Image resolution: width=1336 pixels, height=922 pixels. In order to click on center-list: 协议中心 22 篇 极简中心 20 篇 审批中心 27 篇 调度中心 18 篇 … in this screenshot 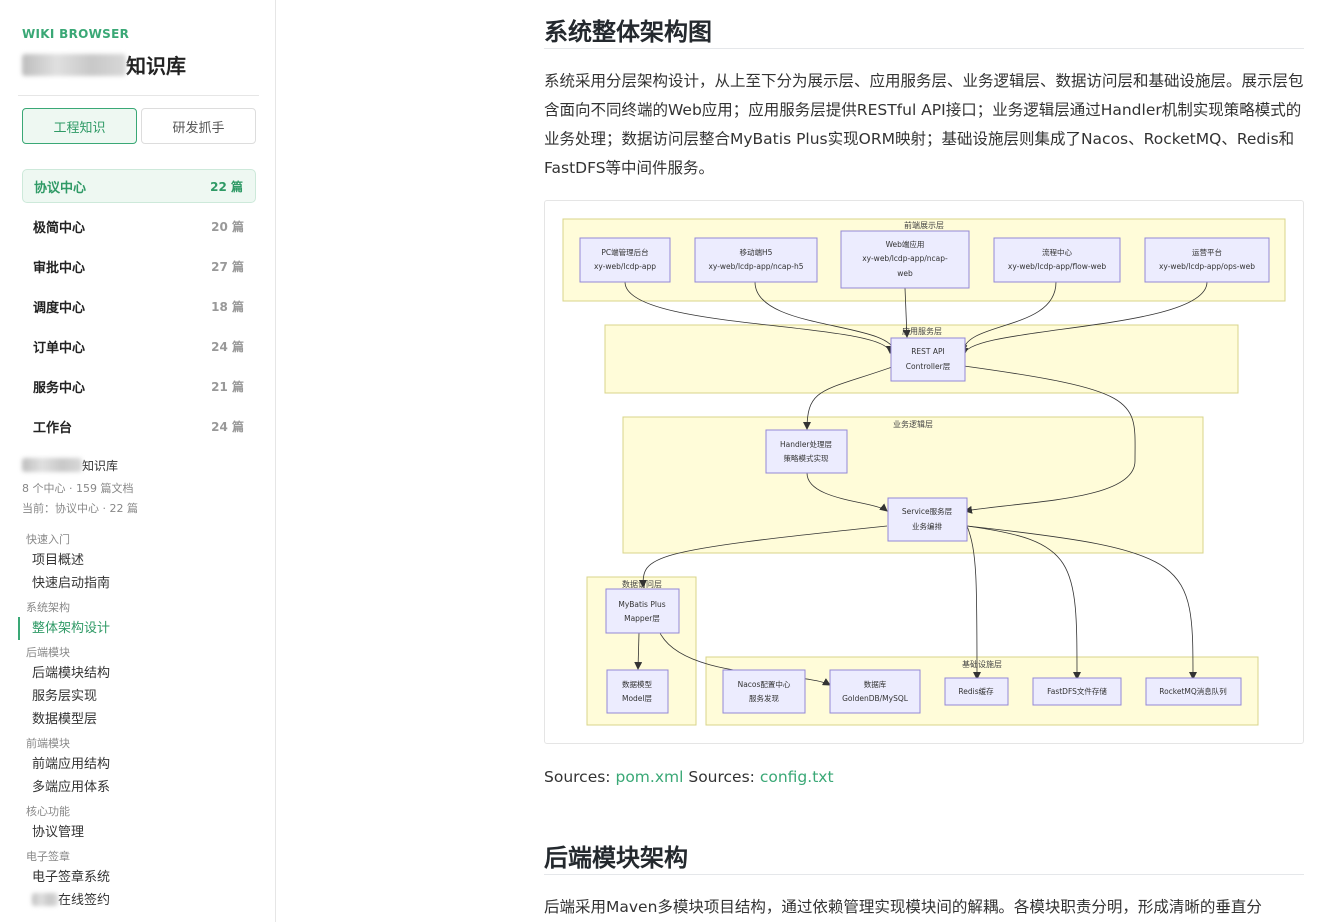, I will do `click(139, 309)`.